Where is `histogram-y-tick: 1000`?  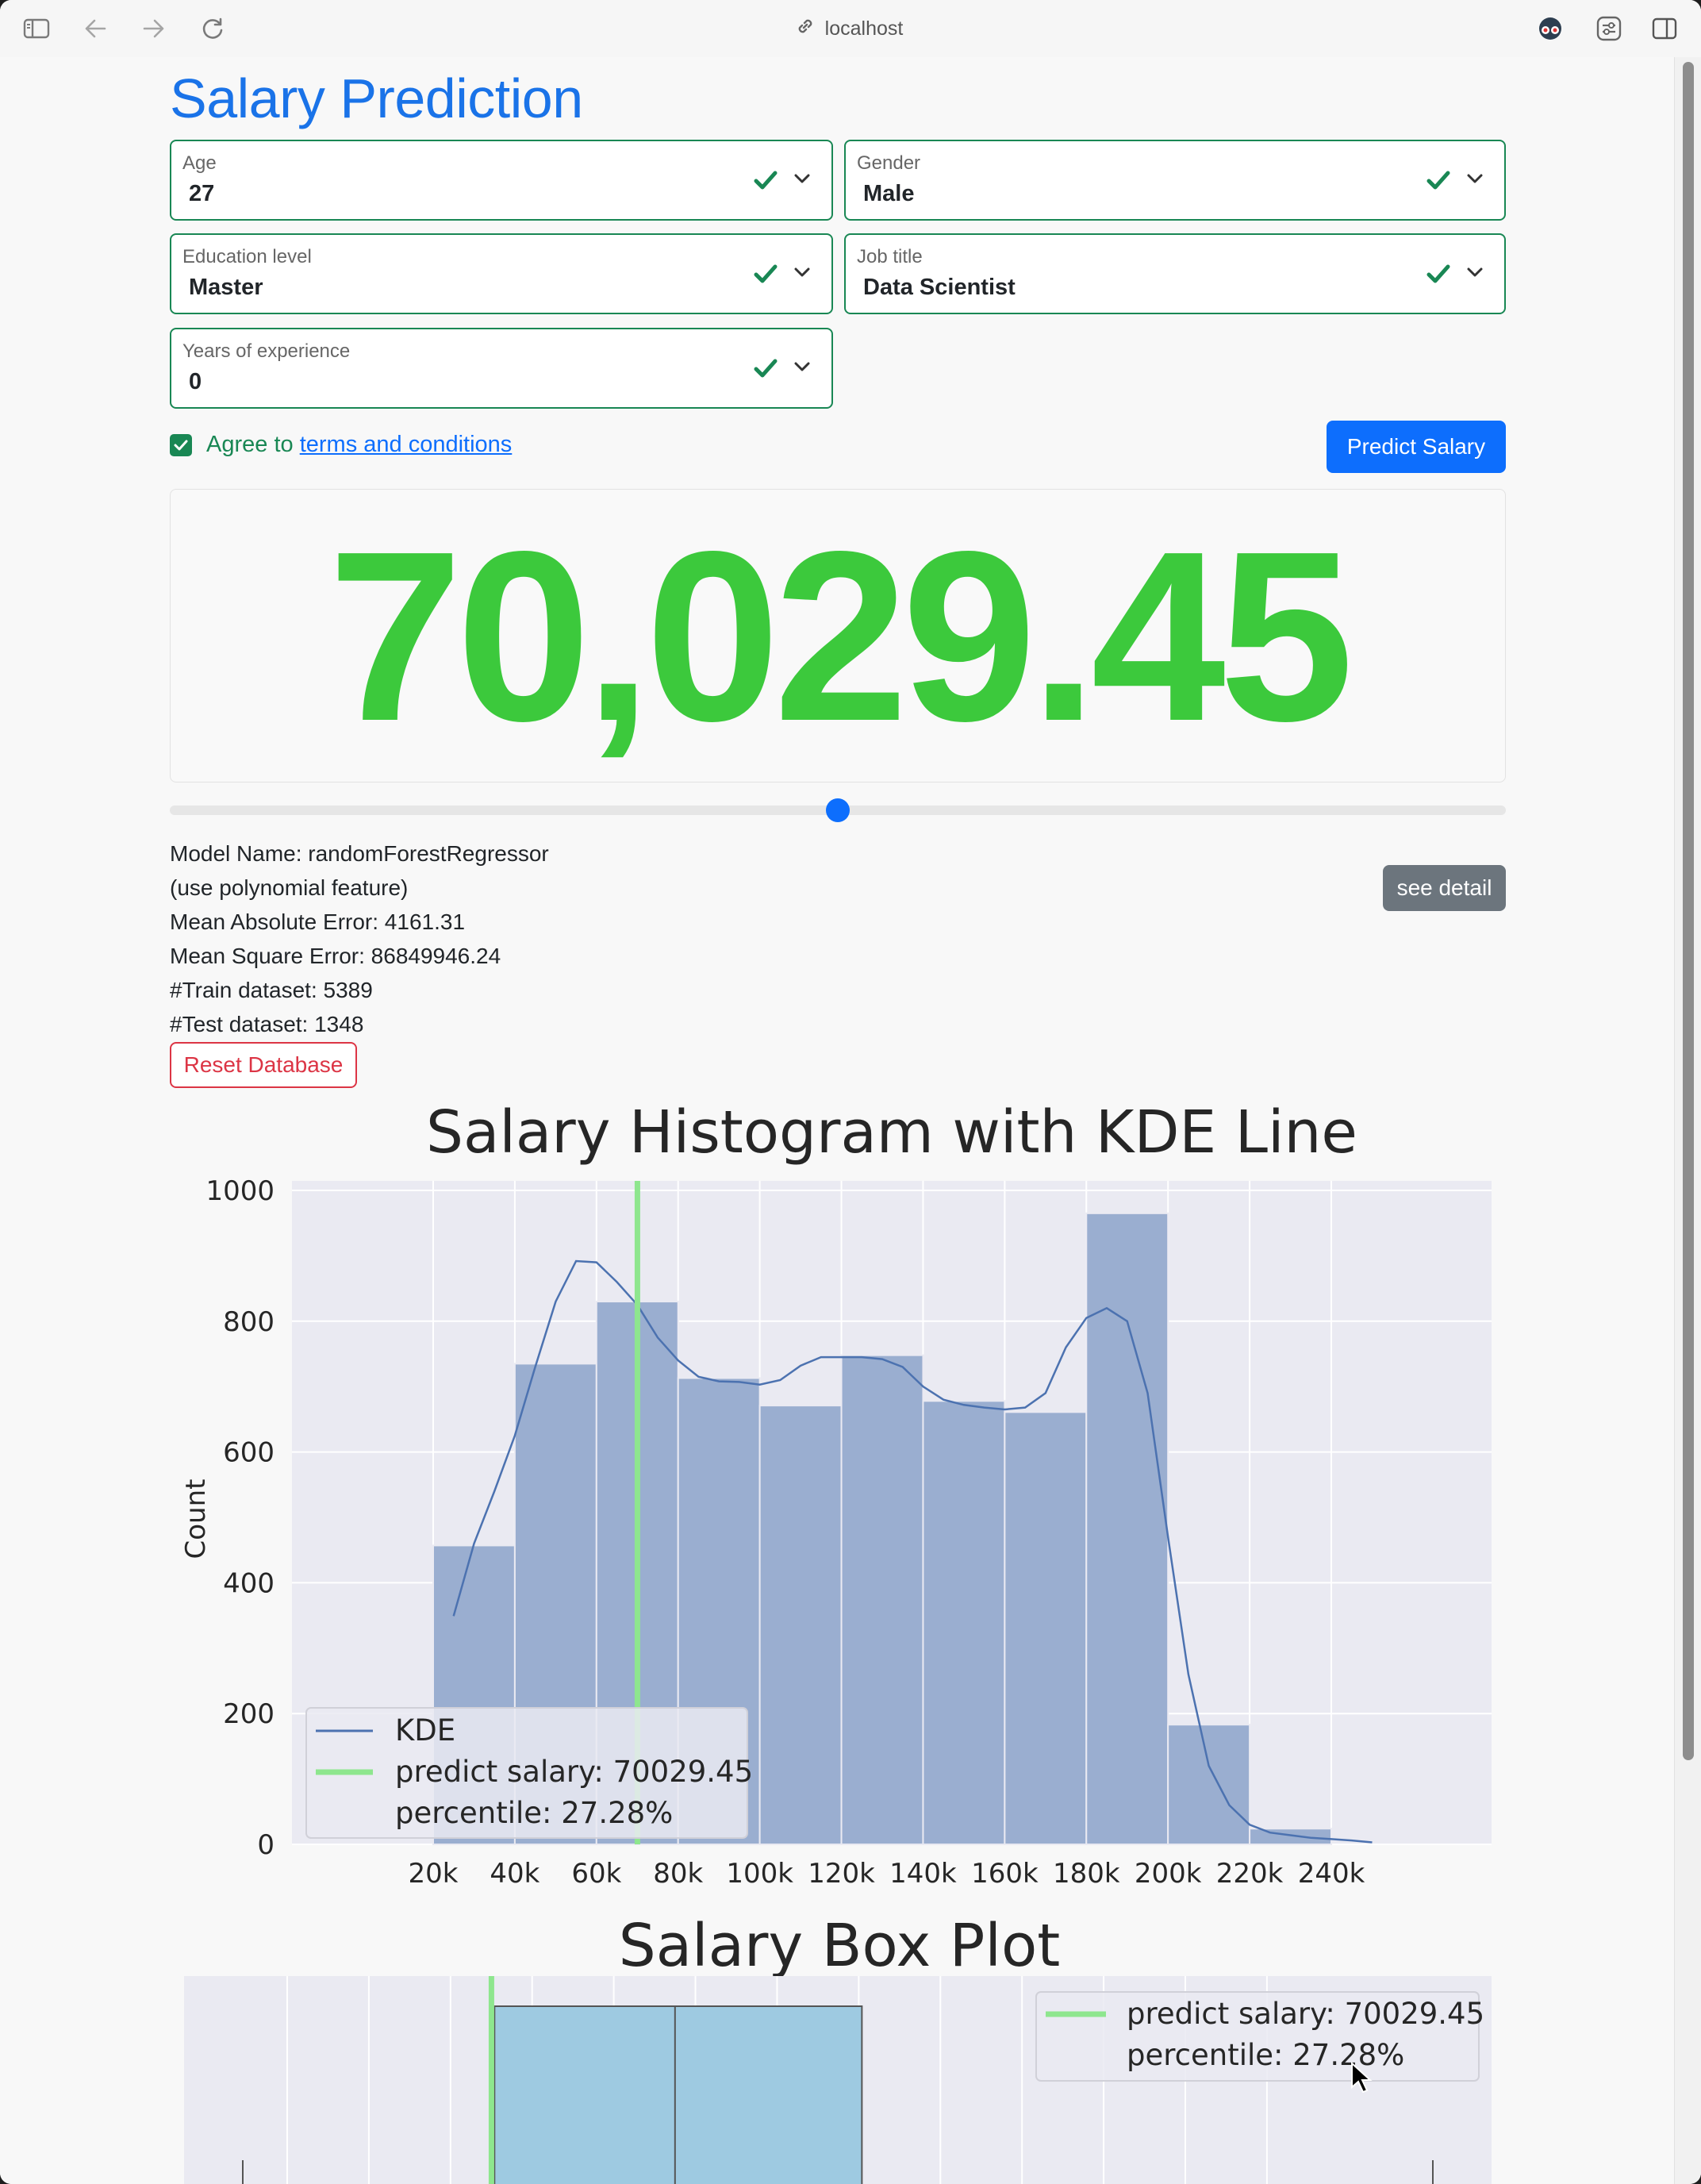 histogram-y-tick: 1000 is located at coordinates (240, 1191).